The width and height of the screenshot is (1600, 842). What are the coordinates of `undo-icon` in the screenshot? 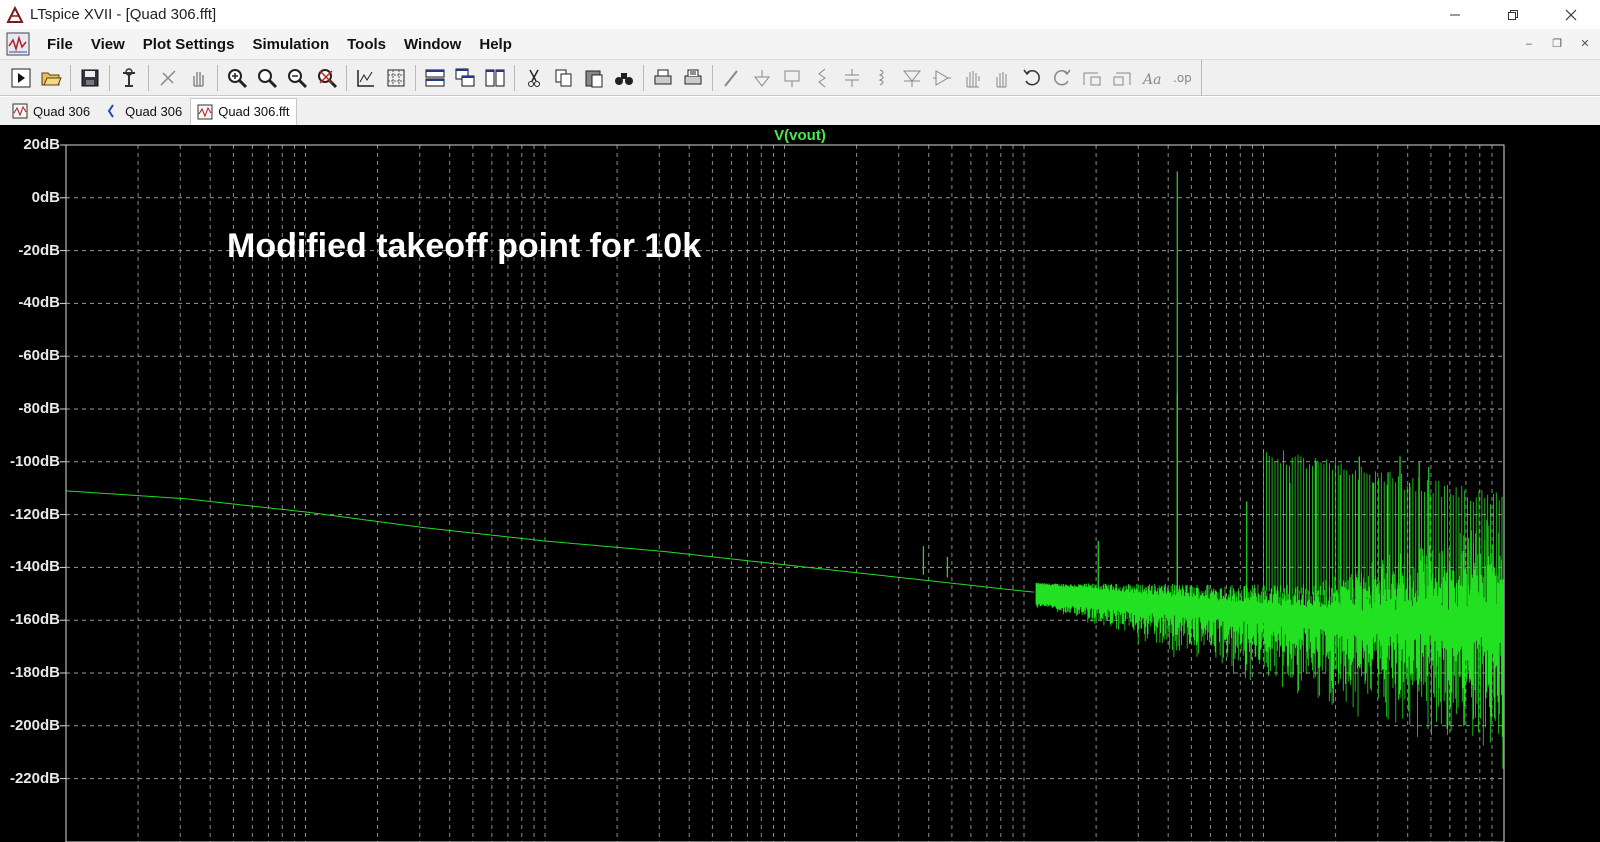 It's located at (1032, 78).